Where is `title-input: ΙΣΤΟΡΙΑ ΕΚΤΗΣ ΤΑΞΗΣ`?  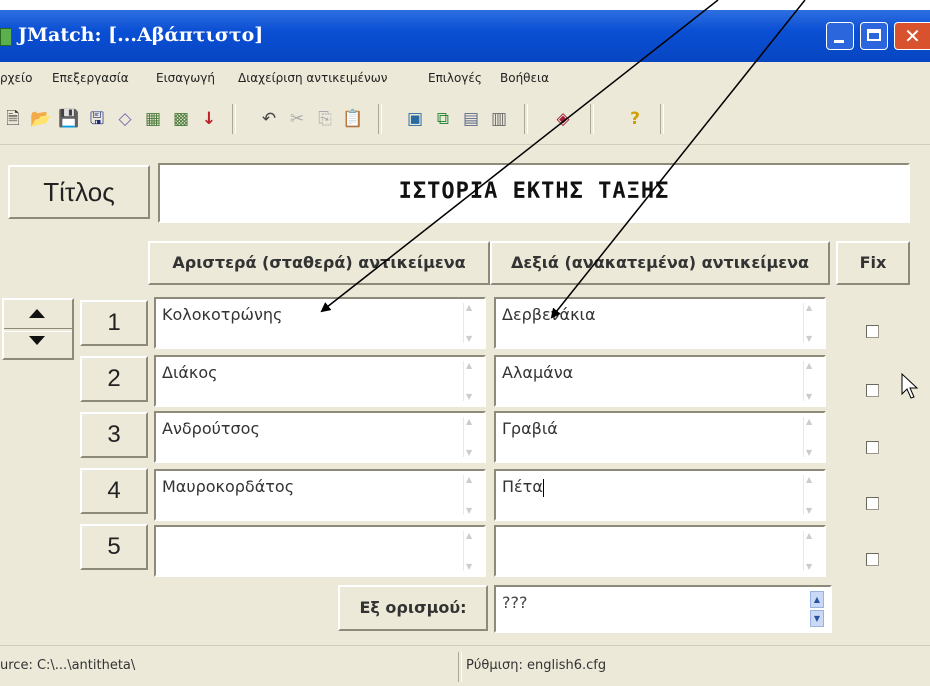
title-input: ΙΣΤΟΡΙΑ ΕΚΤΗΣ ΤΑΞΗΣ is located at coordinates (534, 193).